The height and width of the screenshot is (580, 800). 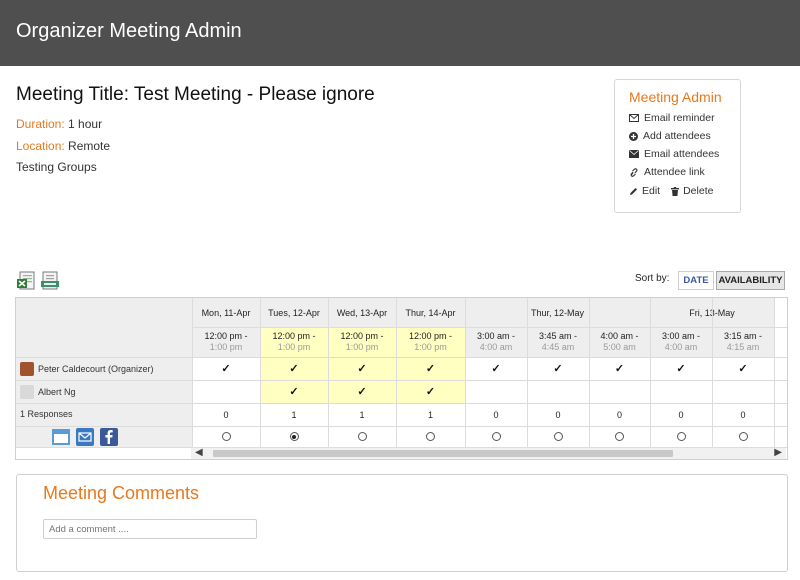 I want to click on slot-start-time: 3:15 am -, so click(x=743, y=336).